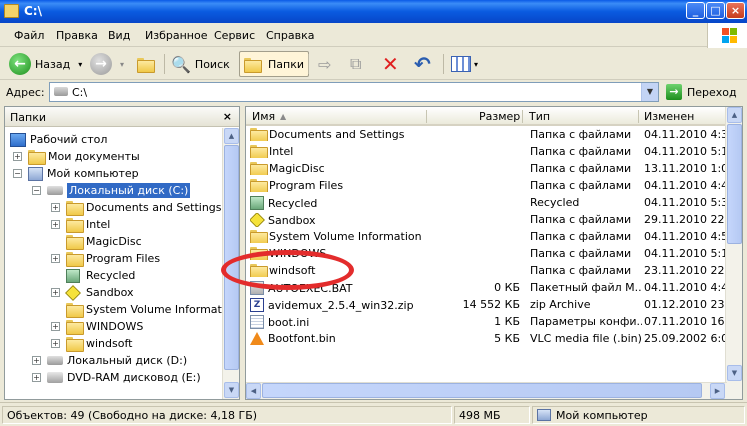 The height and width of the screenshot is (426, 747). What do you see at coordinates (35, 173) in the screenshot?
I see `computer-icon` at bounding box center [35, 173].